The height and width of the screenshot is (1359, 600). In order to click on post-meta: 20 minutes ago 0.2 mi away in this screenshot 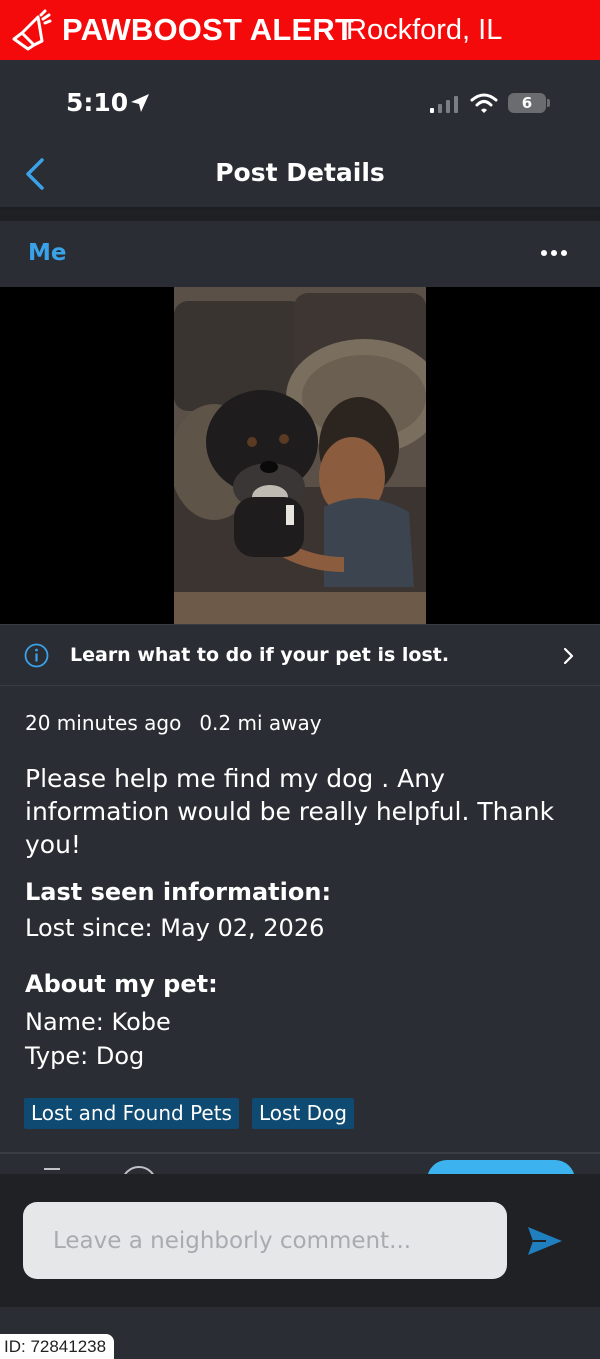, I will do `click(182, 723)`.